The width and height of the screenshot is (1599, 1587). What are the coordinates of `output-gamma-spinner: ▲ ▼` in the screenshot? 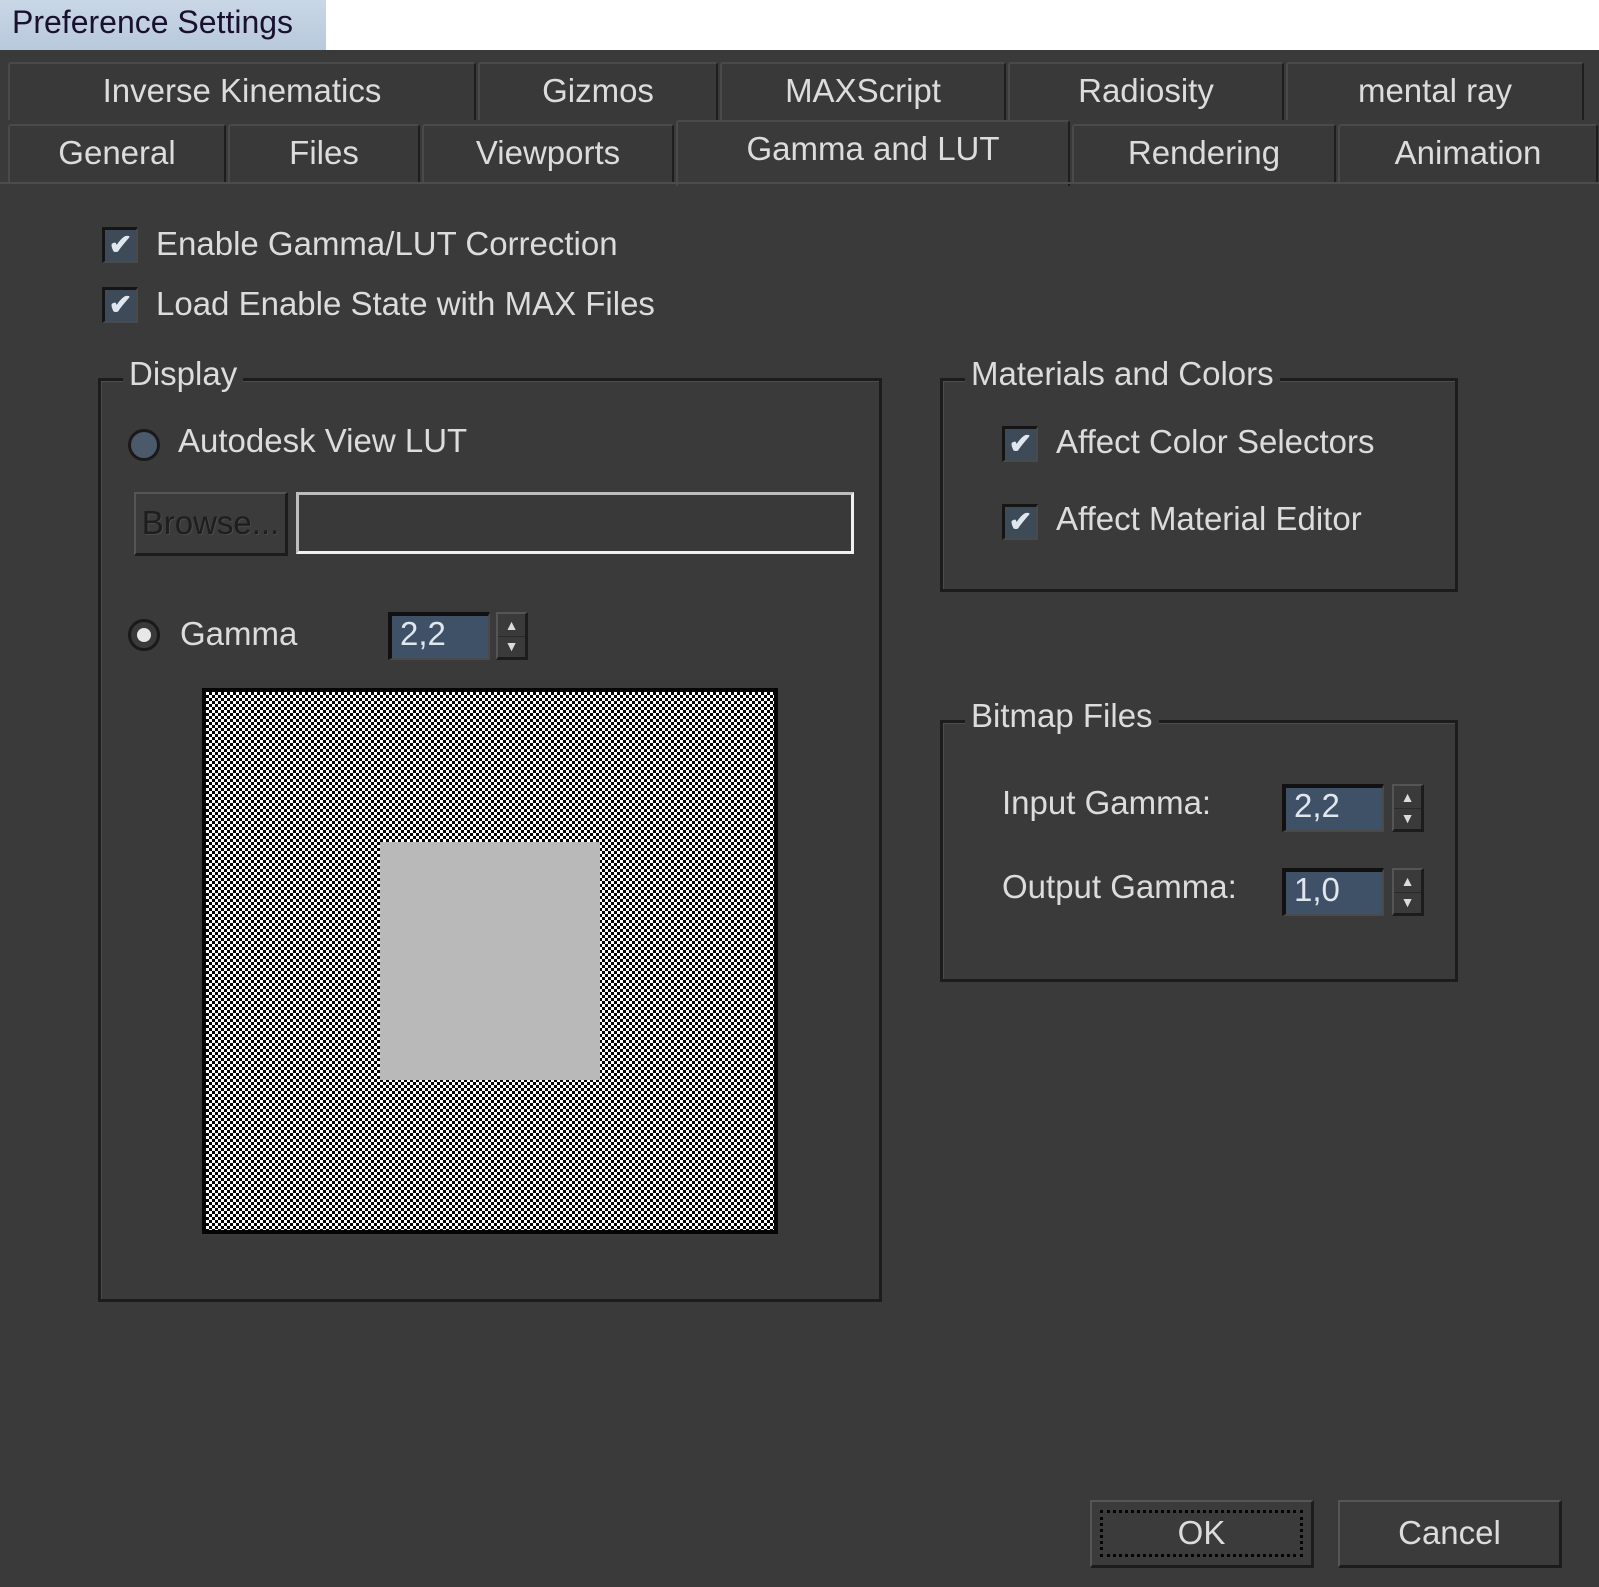 It's located at (1408, 892).